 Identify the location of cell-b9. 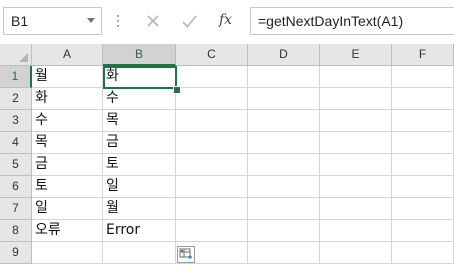
(139, 253).